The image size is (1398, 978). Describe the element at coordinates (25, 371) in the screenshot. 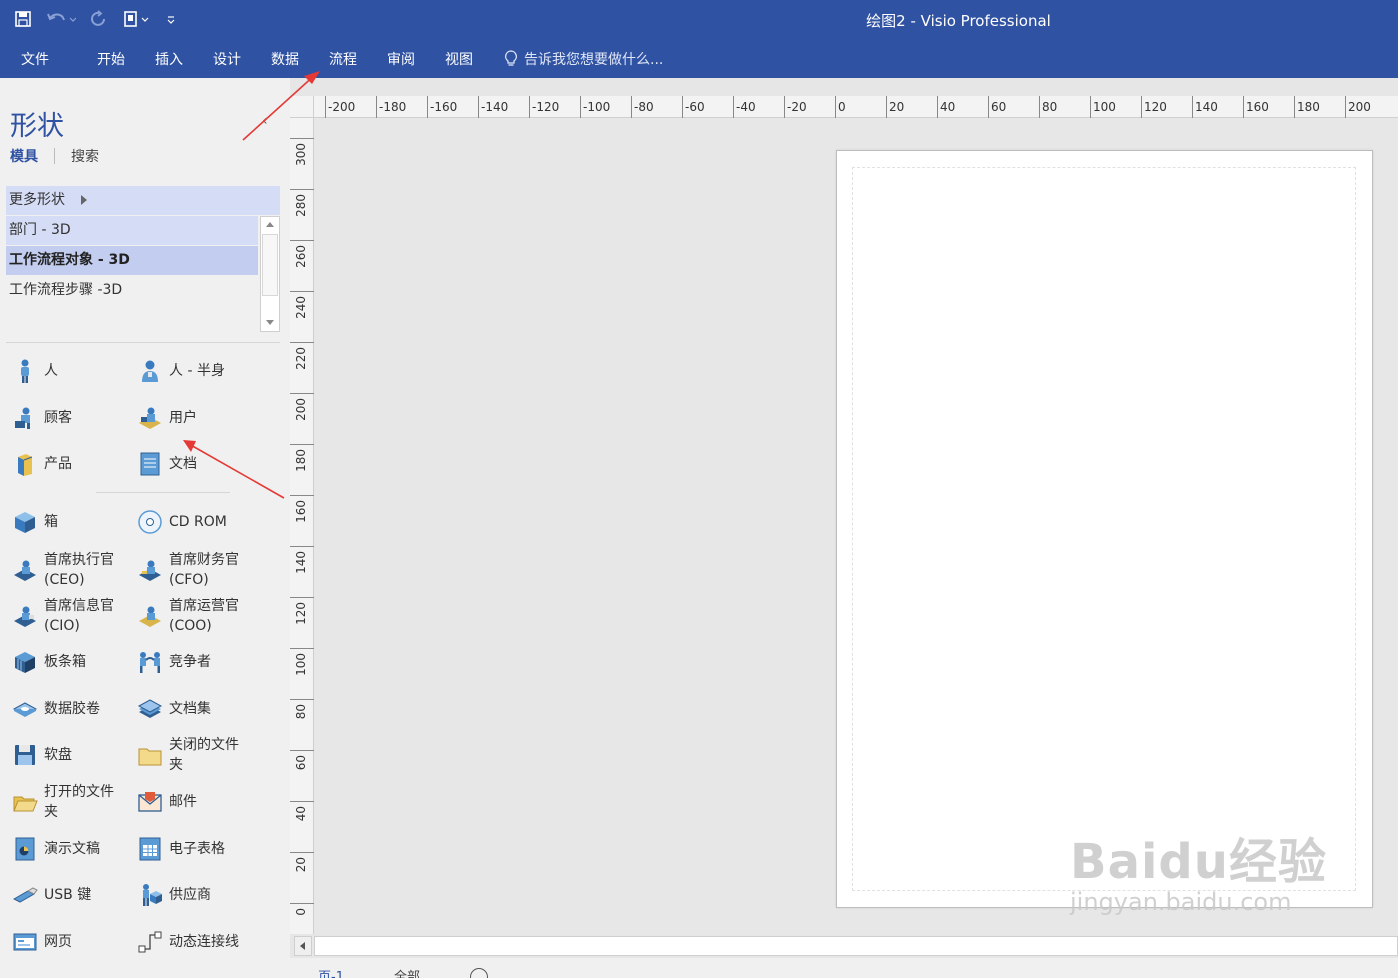

I see `person-icon` at that location.